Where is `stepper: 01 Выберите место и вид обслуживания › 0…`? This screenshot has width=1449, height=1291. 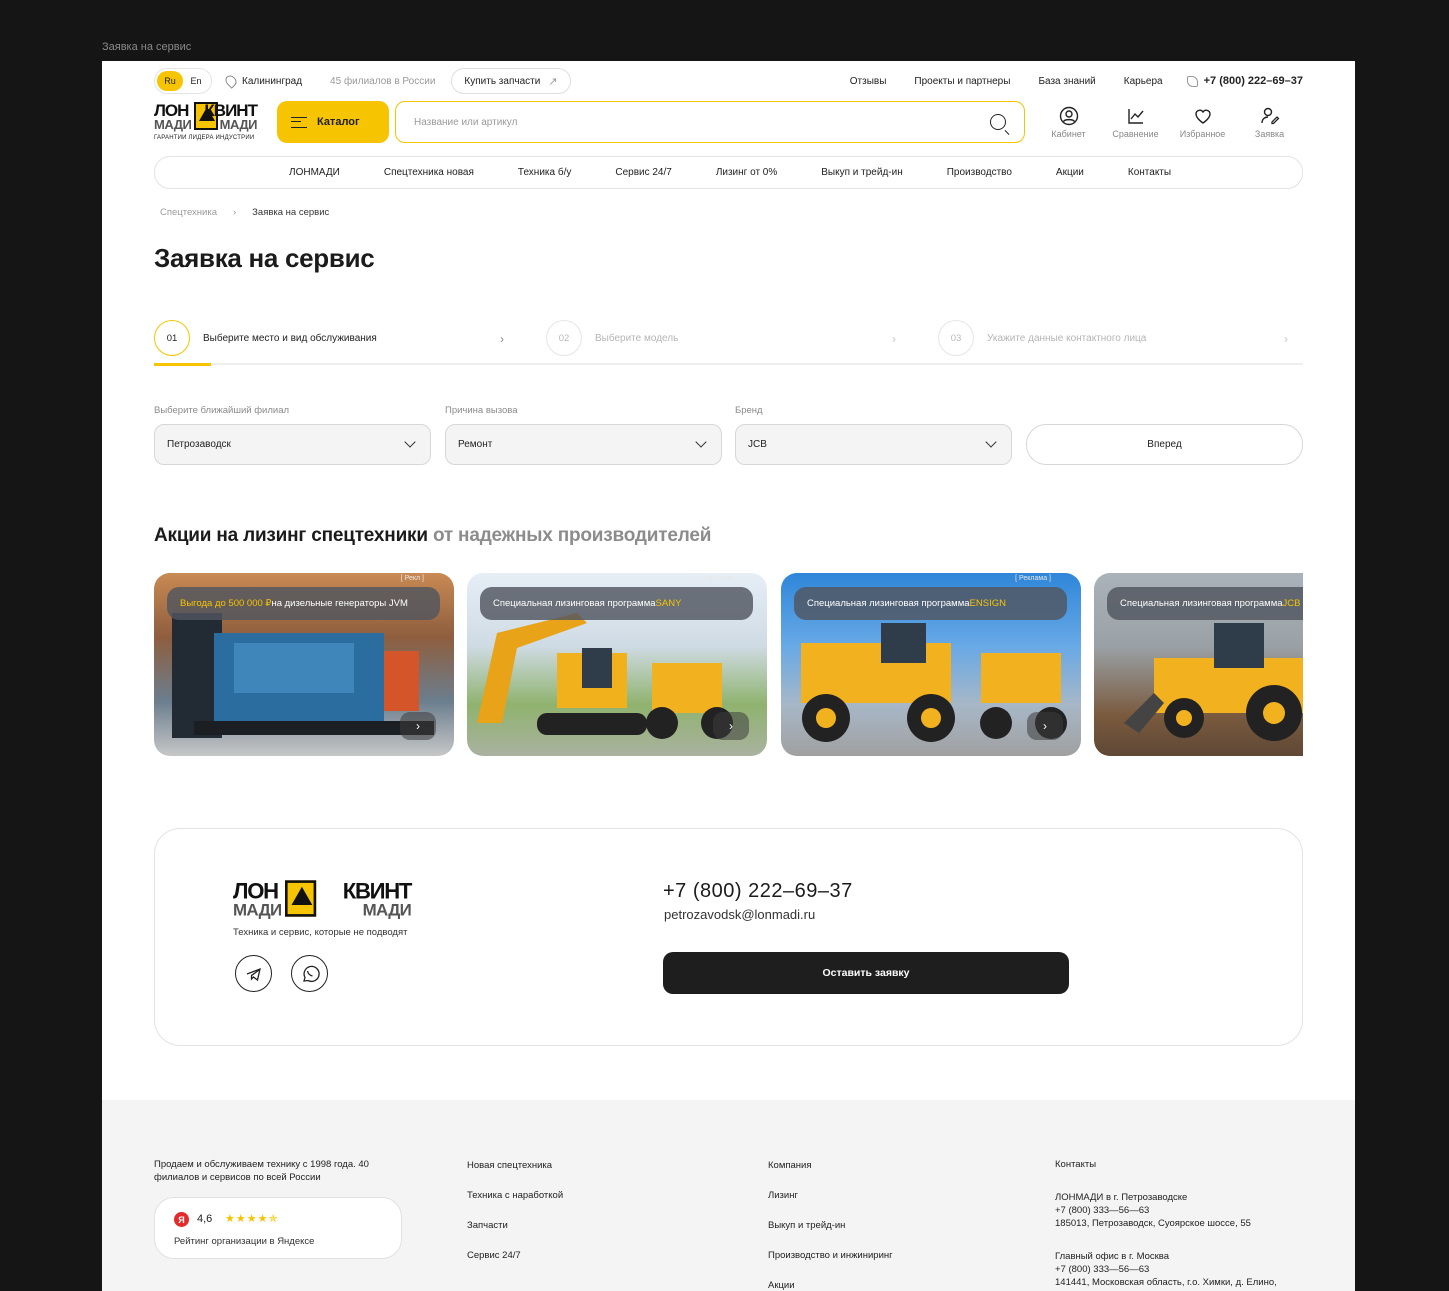 stepper: 01 Выберите место и вид обслуживания › 0… is located at coordinates (728, 343).